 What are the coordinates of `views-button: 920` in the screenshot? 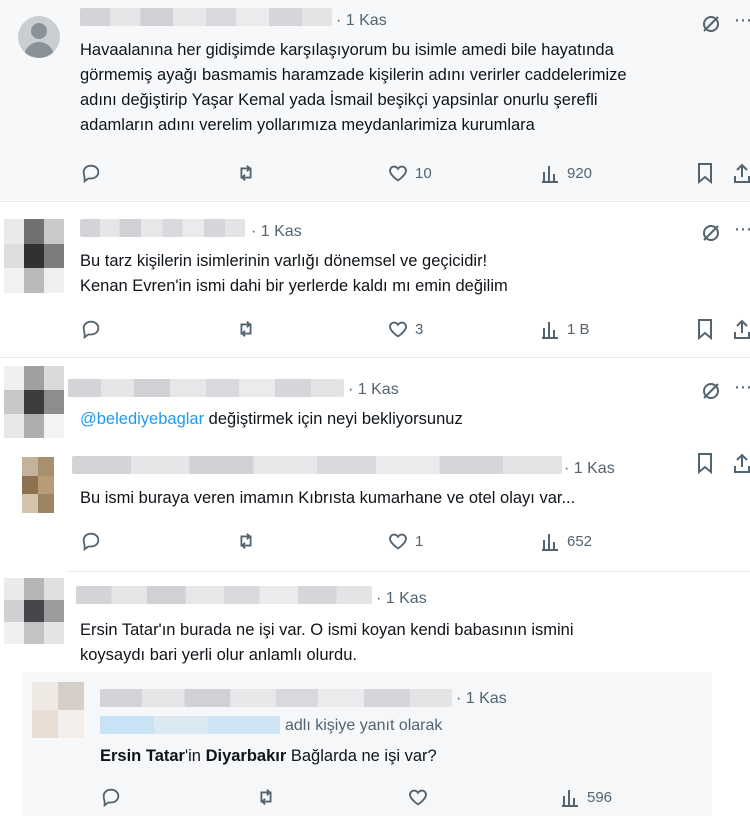 It's located at (566, 173).